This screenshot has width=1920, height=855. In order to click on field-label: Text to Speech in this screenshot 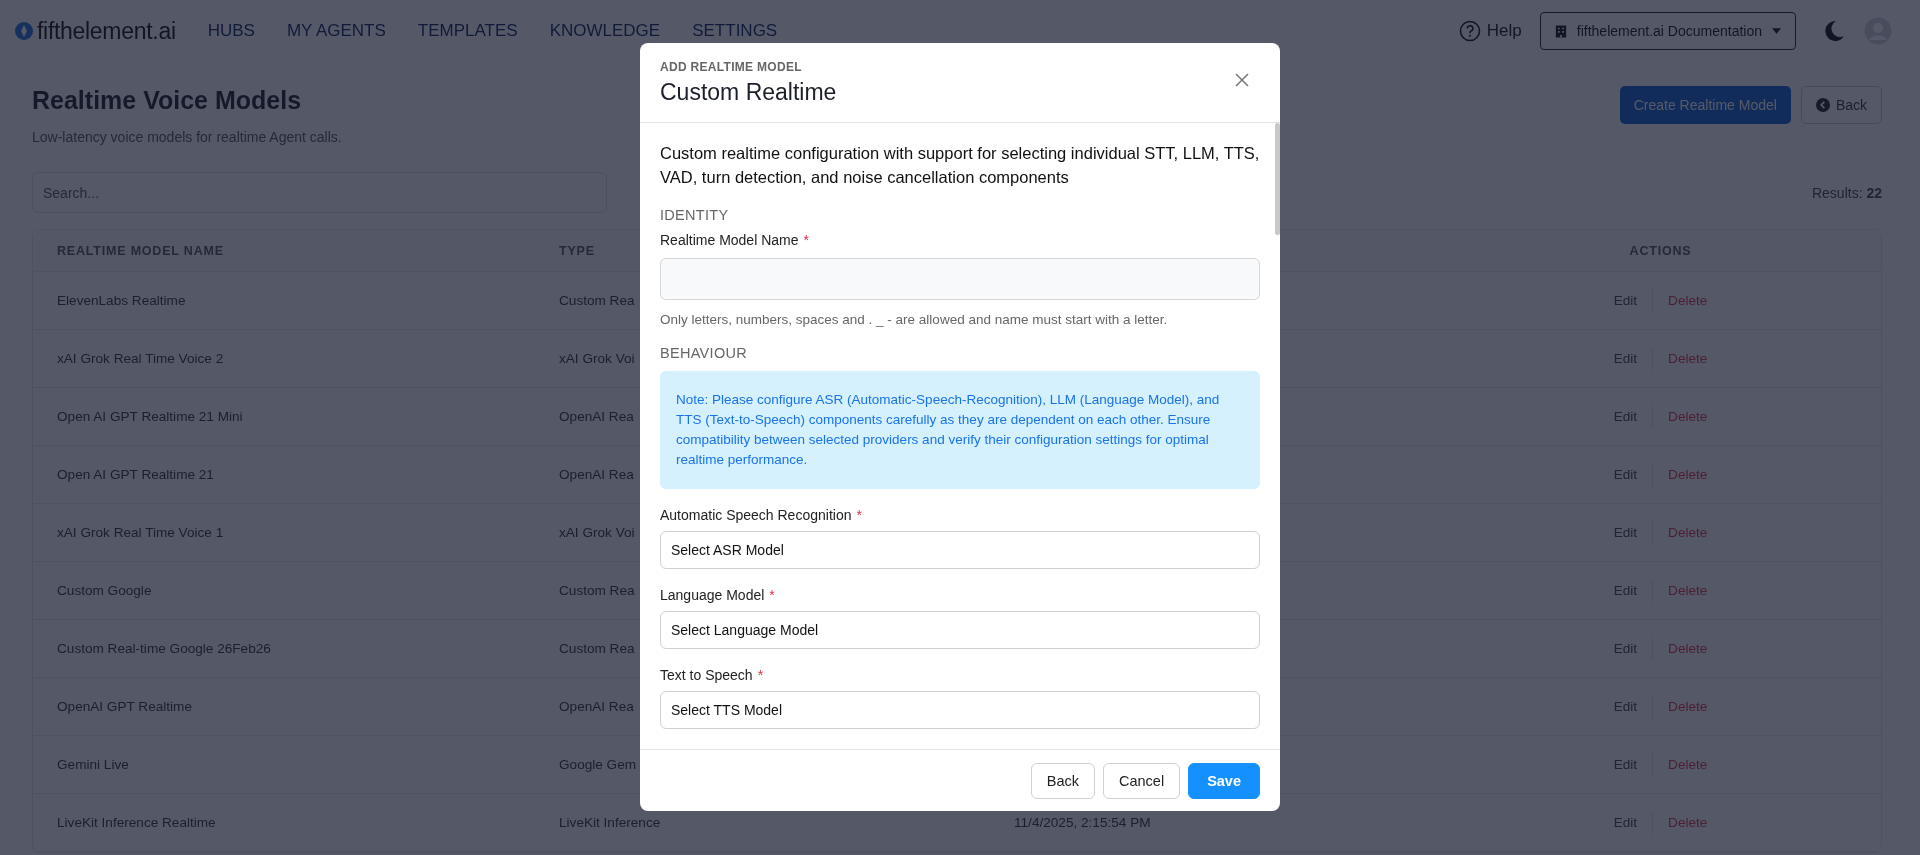, I will do `click(706, 675)`.